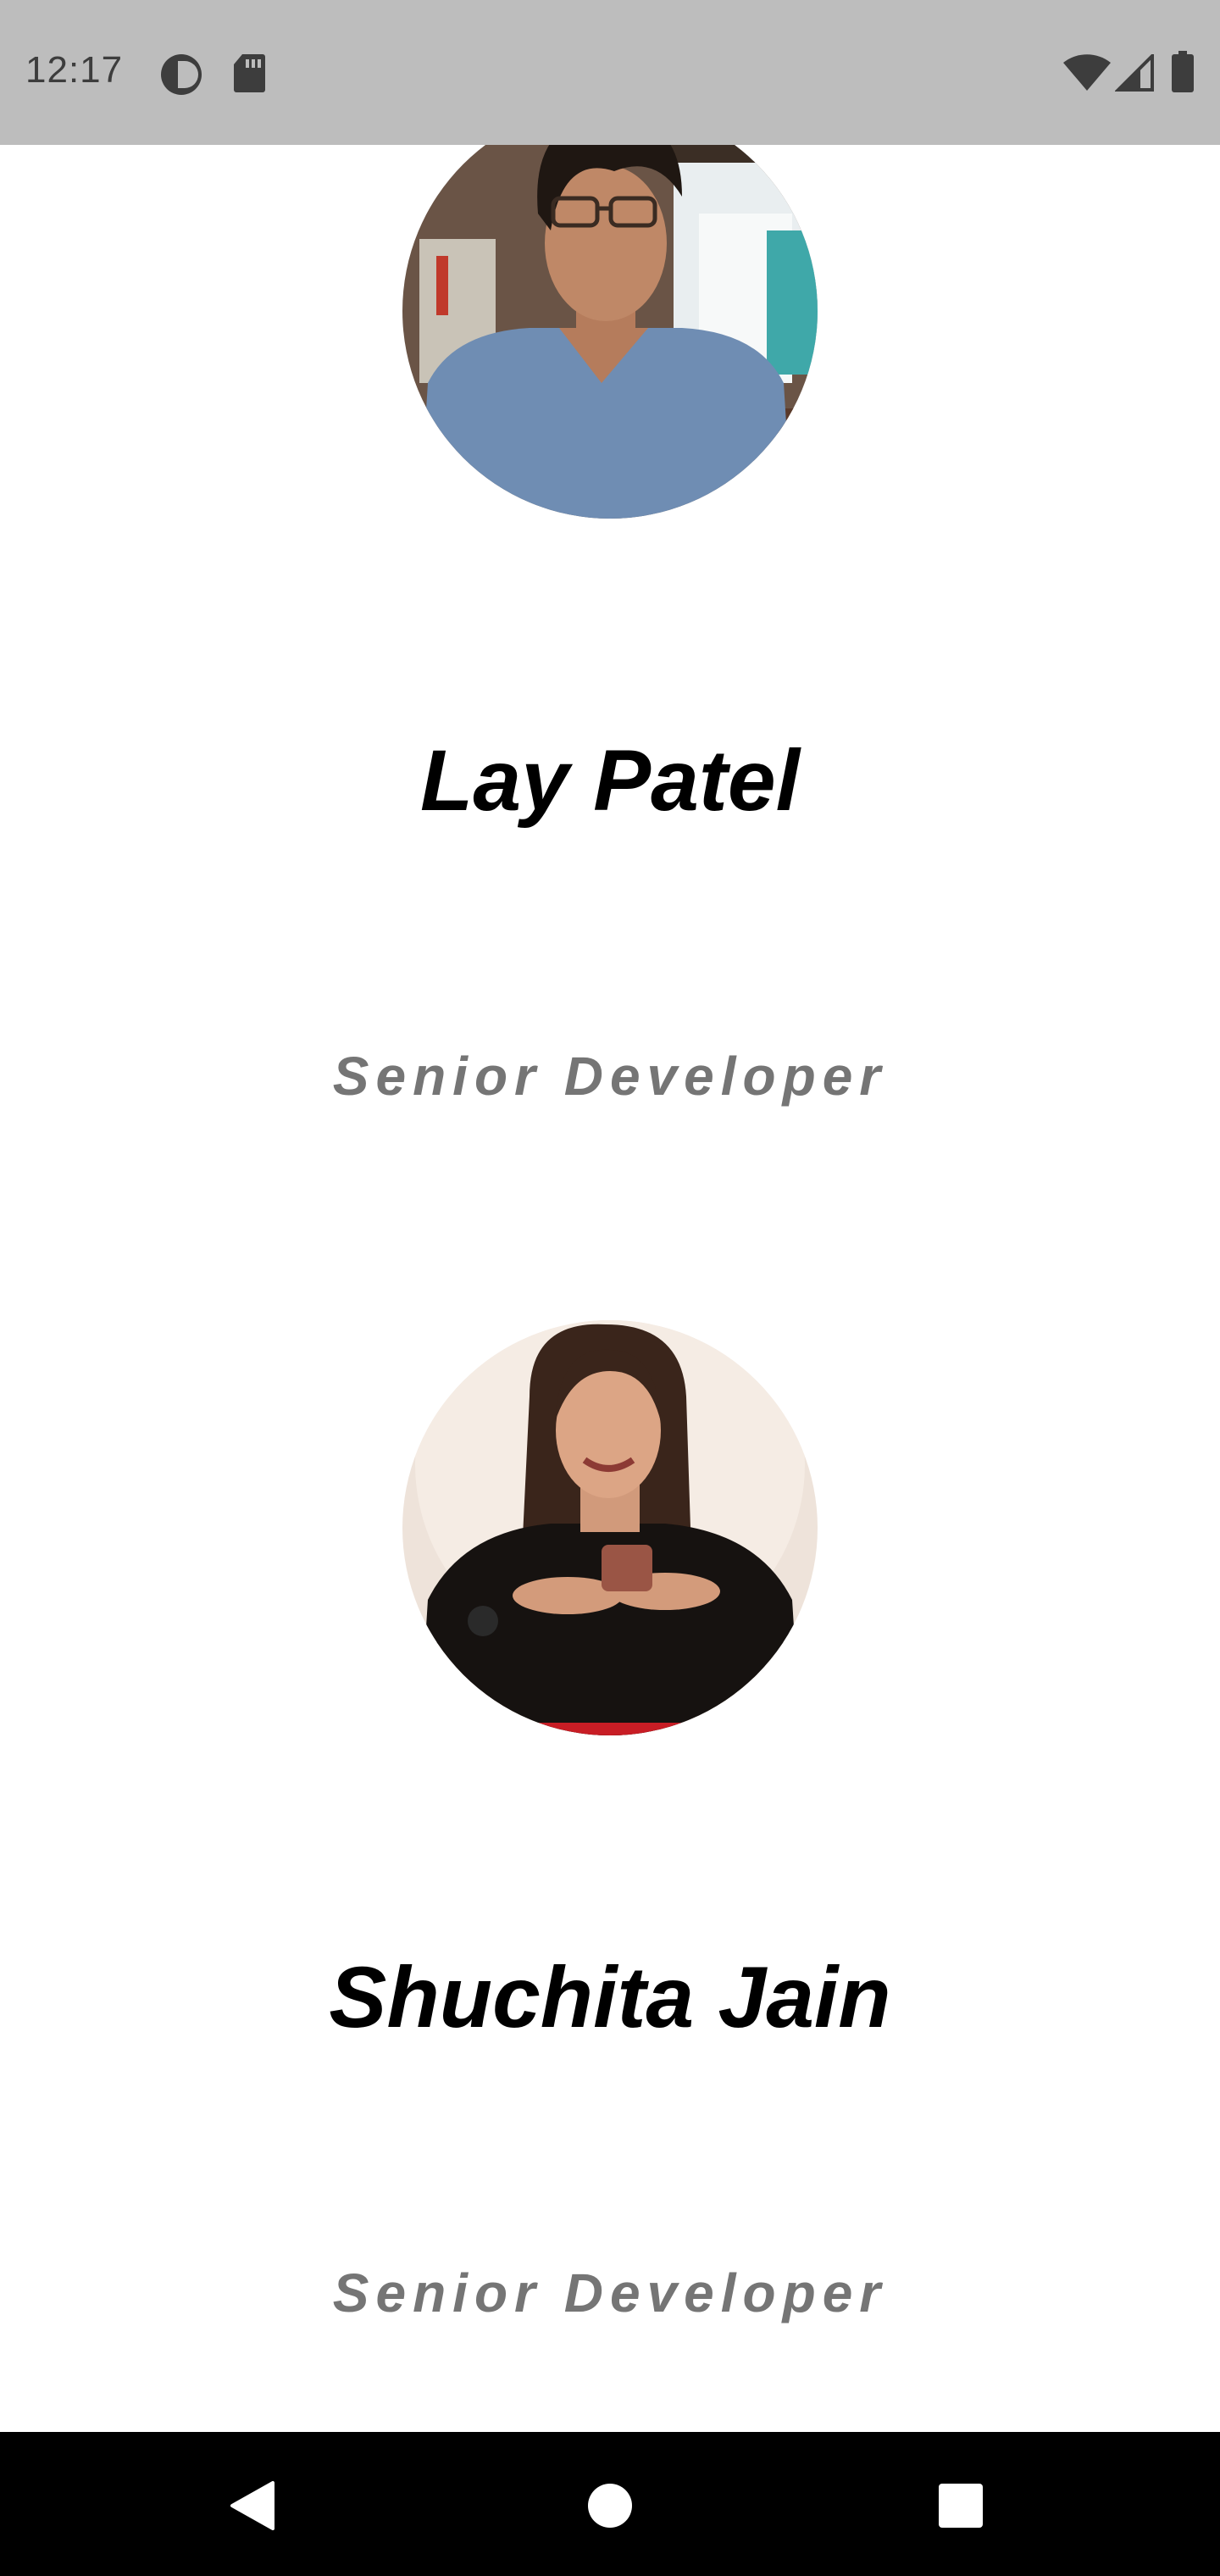 Image resolution: width=1220 pixels, height=2576 pixels. What do you see at coordinates (960, 2505) in the screenshot?
I see `recents-icon` at bounding box center [960, 2505].